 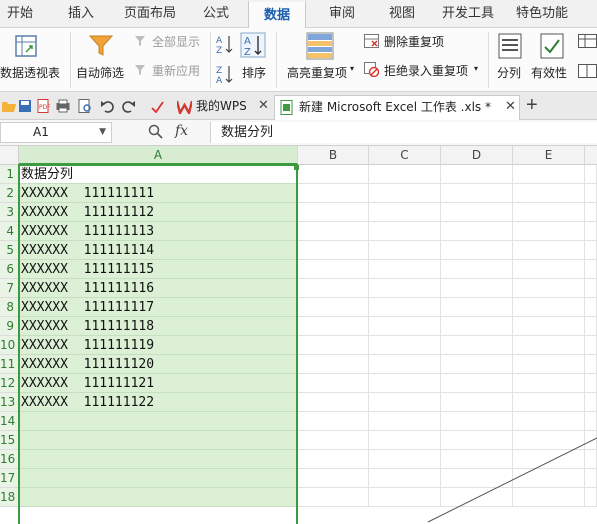 I want to click on sort-ascending-icon: AZ, so click(x=225, y=45).